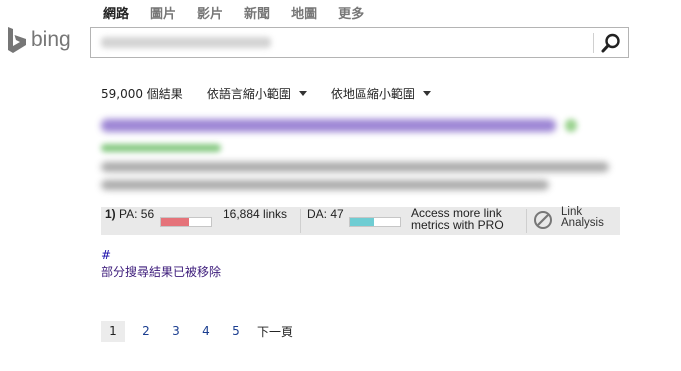 This screenshot has width=681, height=371. Describe the element at coordinates (106, 255) in the screenshot. I see `hash-link: #` at that location.